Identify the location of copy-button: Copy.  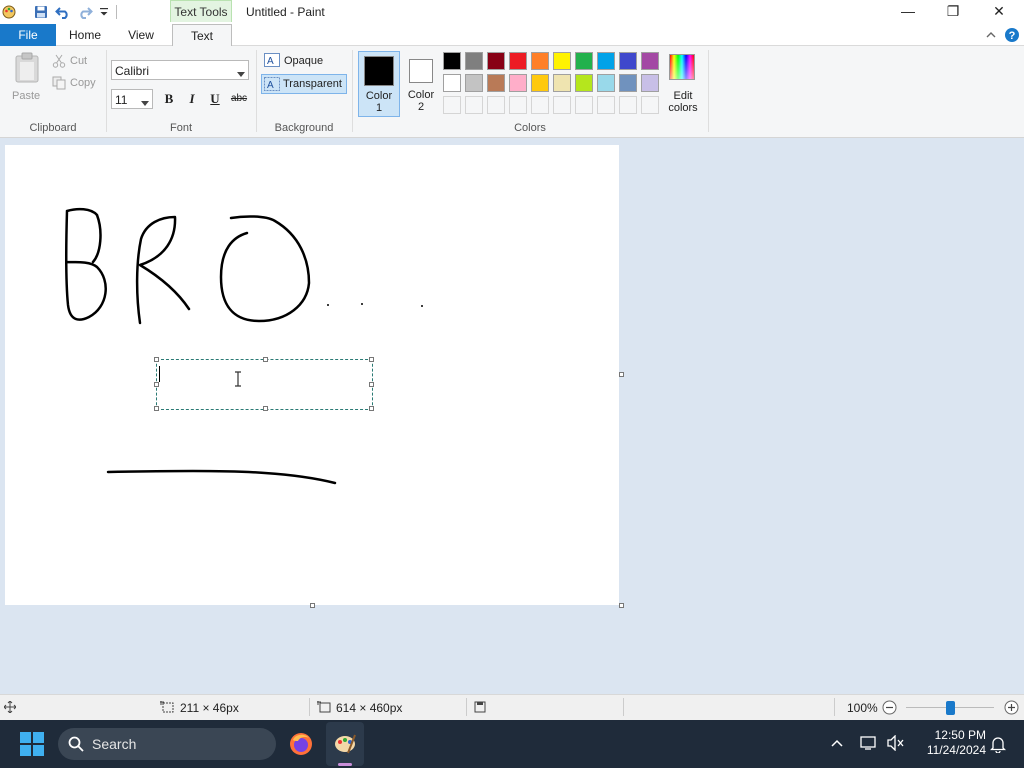
(77, 84).